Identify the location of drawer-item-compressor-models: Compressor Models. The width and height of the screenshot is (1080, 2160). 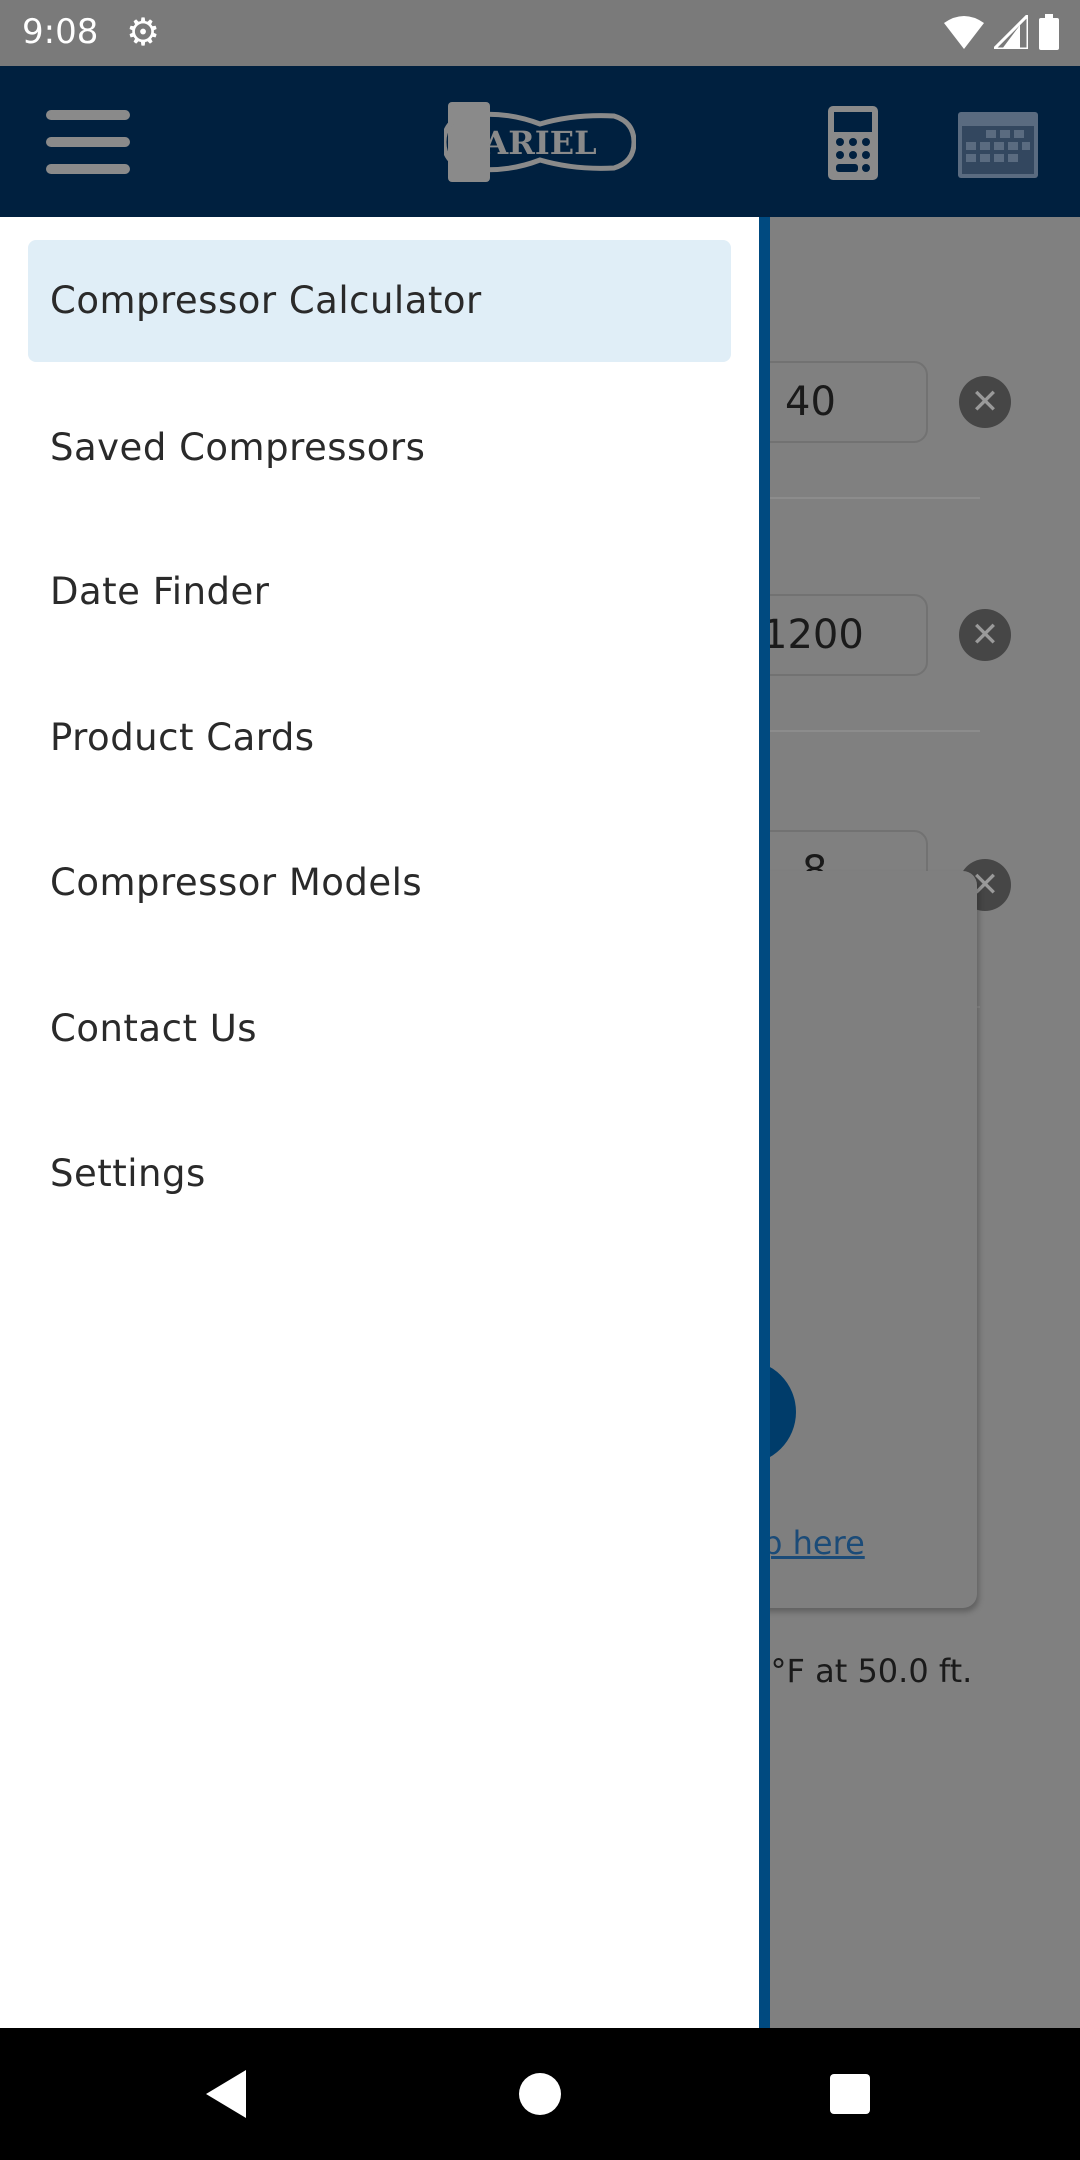
(379, 883).